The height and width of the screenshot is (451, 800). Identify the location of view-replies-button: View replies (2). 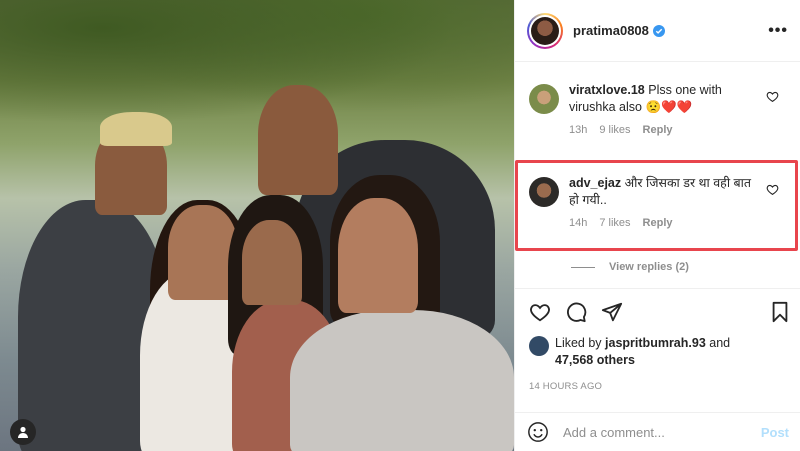
(630, 267).